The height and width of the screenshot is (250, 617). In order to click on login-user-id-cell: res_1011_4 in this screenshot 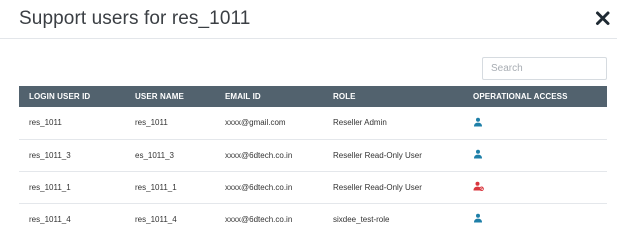, I will do `click(50, 219)`.